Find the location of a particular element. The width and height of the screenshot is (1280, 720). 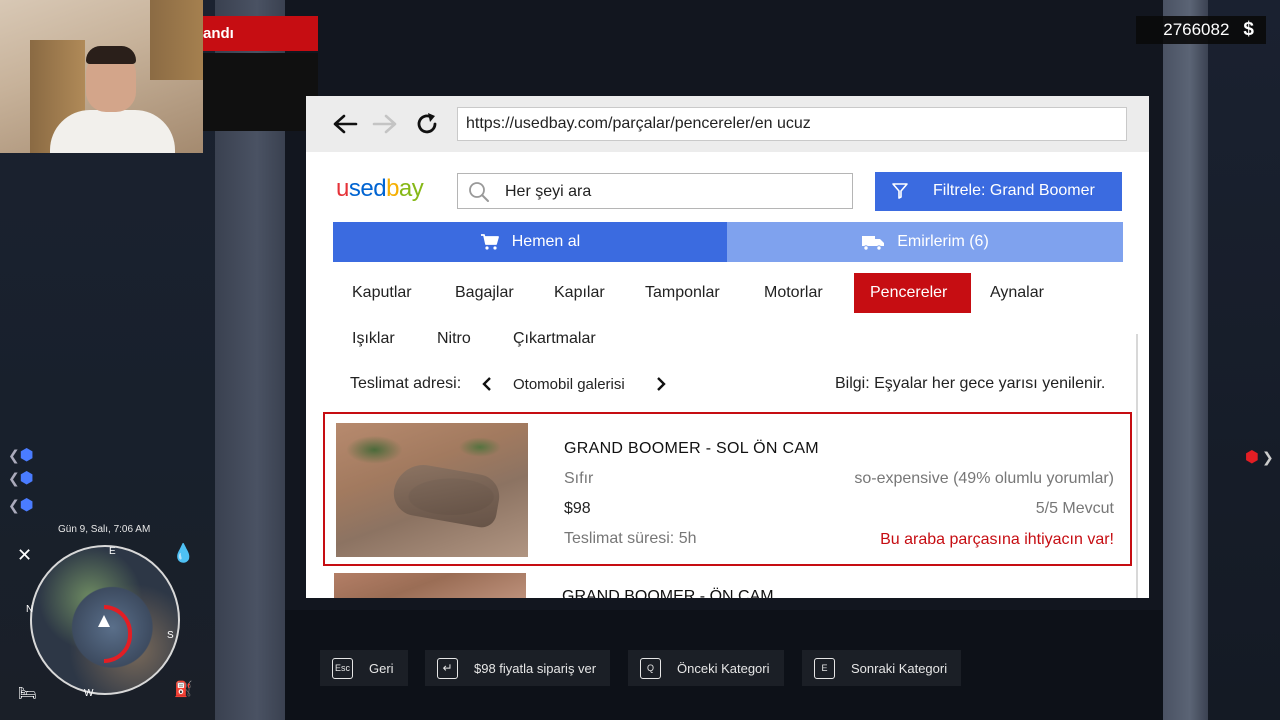

hint-next-category: E Sonraki Kategori is located at coordinates (882, 668).